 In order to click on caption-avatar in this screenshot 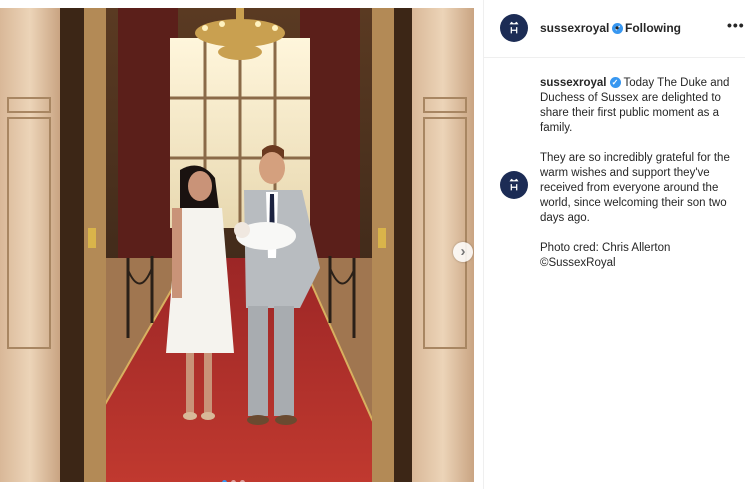, I will do `click(514, 185)`.